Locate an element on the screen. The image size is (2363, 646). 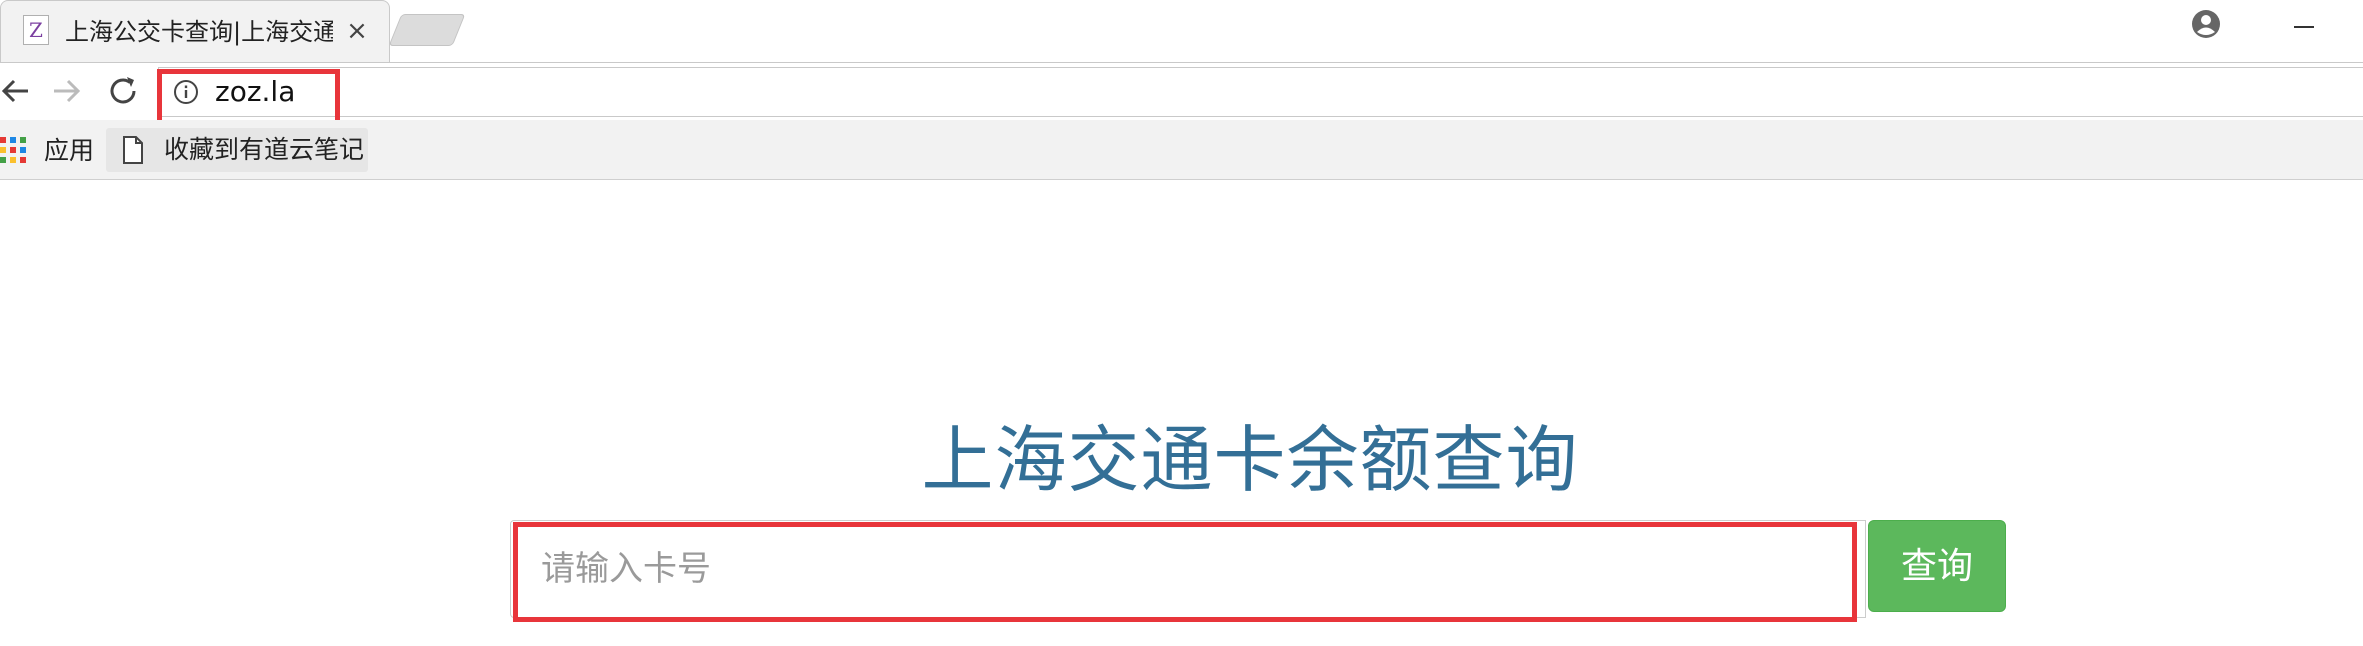
back-icon is located at coordinates (20, 91).